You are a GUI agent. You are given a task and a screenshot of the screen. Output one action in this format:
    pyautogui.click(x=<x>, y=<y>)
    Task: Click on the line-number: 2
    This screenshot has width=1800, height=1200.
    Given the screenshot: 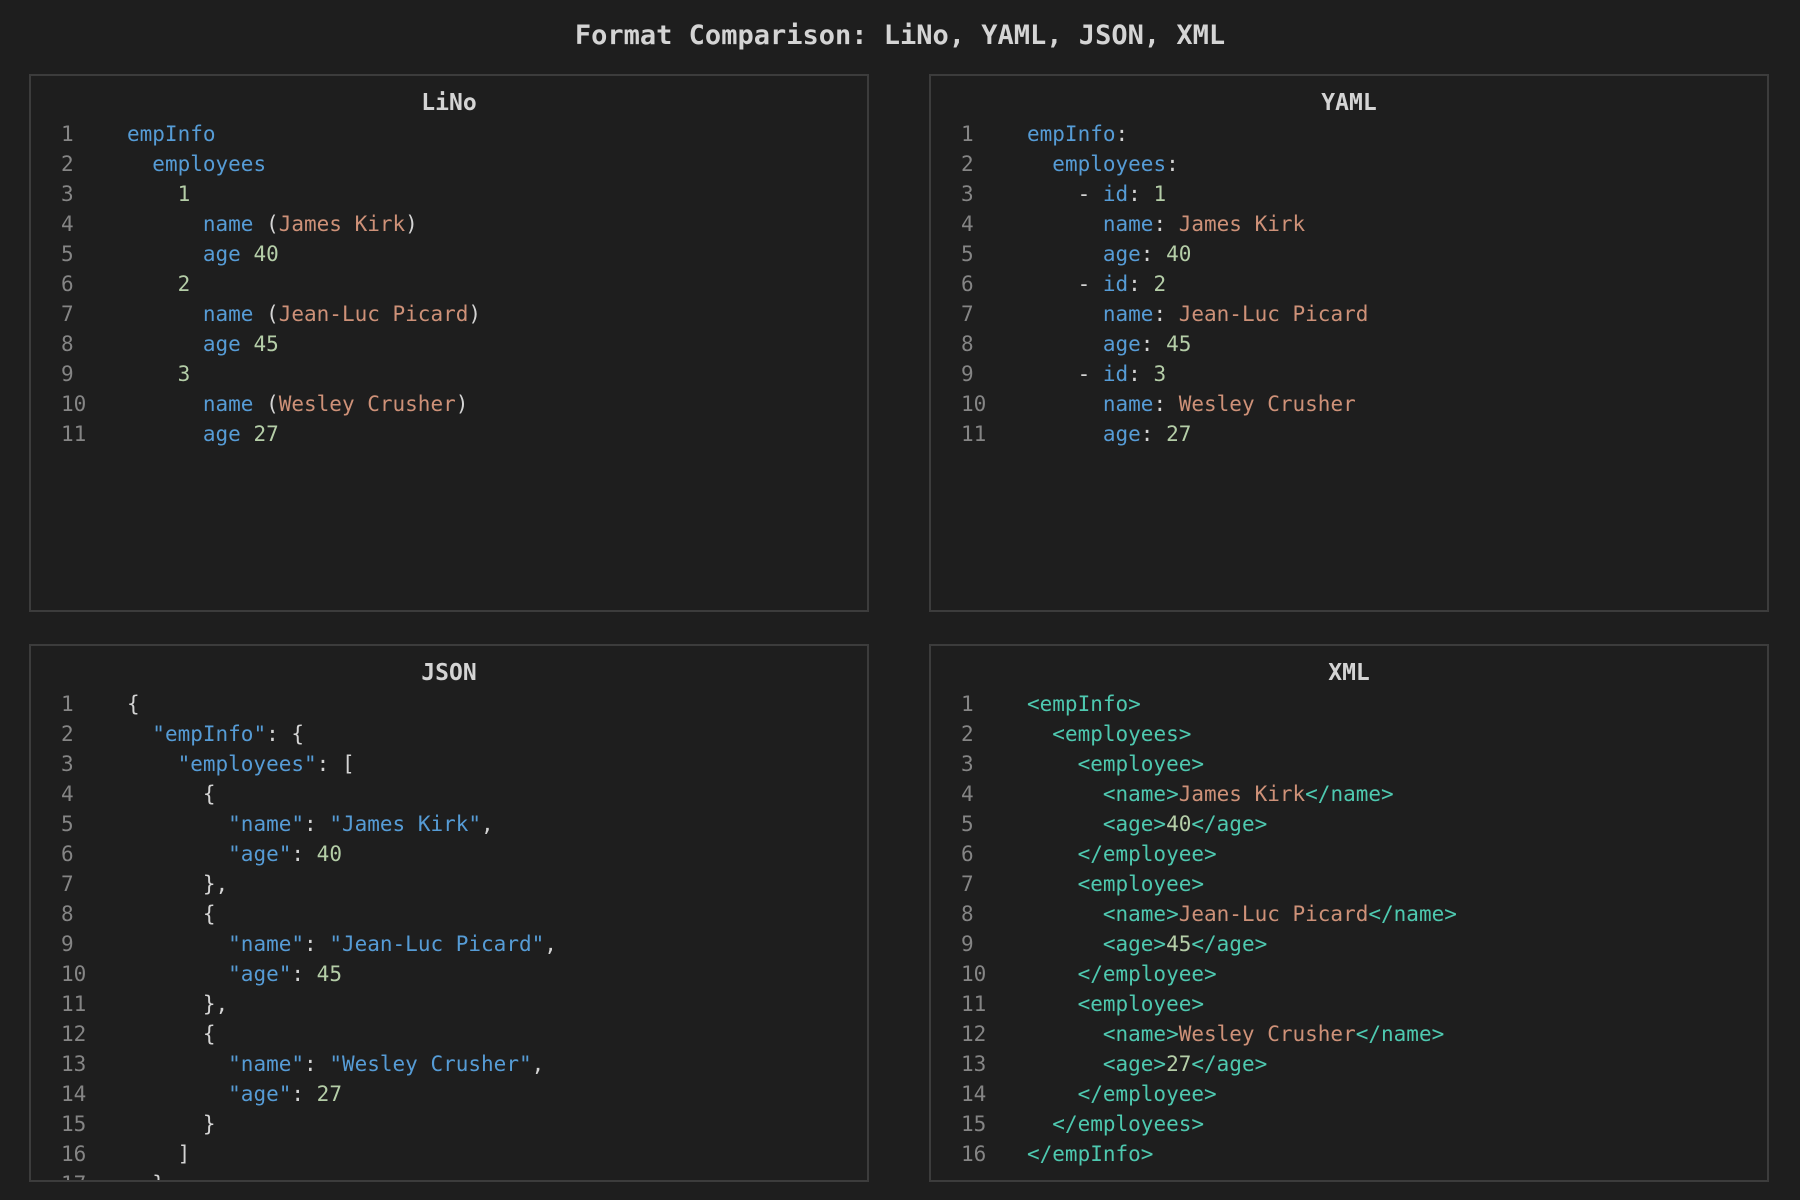 What is the action you would take?
    pyautogui.click(x=67, y=734)
    